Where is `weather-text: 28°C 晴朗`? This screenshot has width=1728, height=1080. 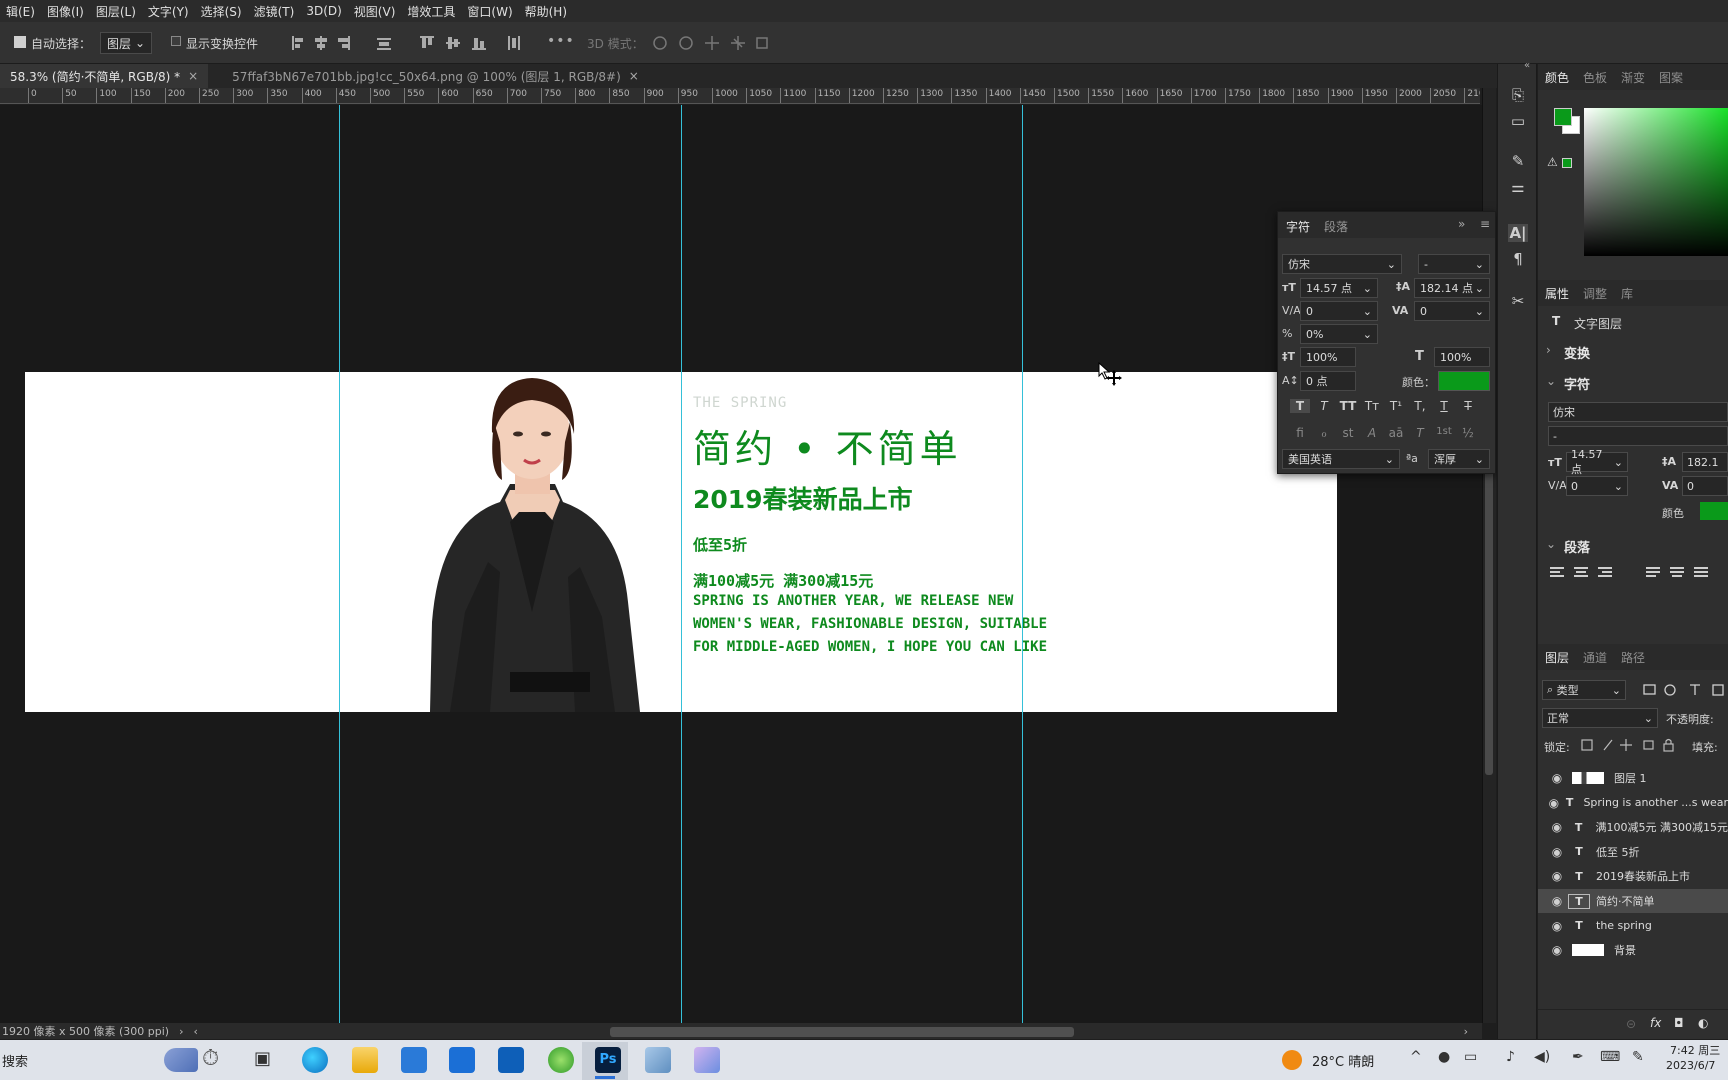 weather-text: 28°C 晴朗 is located at coordinates (1343, 1060).